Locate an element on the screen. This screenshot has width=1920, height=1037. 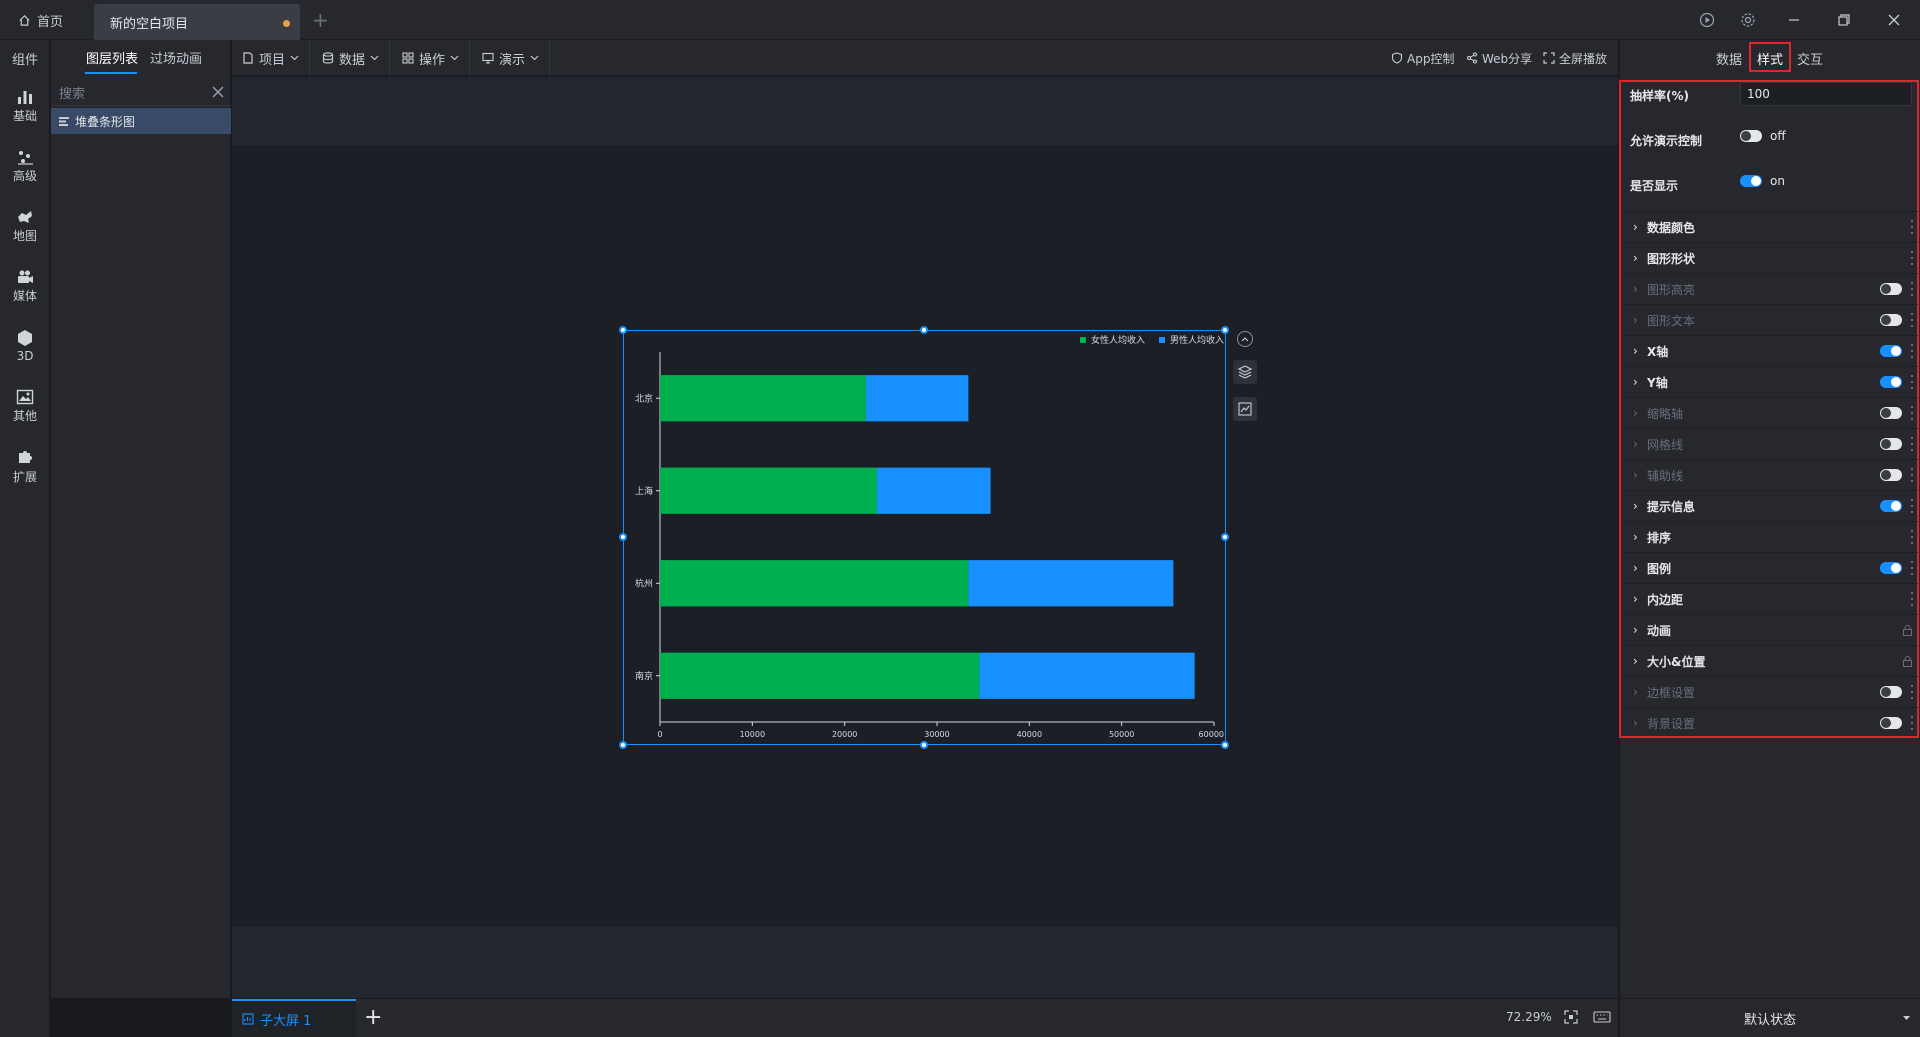
resize-handle-se is located at coordinates (1225, 745).